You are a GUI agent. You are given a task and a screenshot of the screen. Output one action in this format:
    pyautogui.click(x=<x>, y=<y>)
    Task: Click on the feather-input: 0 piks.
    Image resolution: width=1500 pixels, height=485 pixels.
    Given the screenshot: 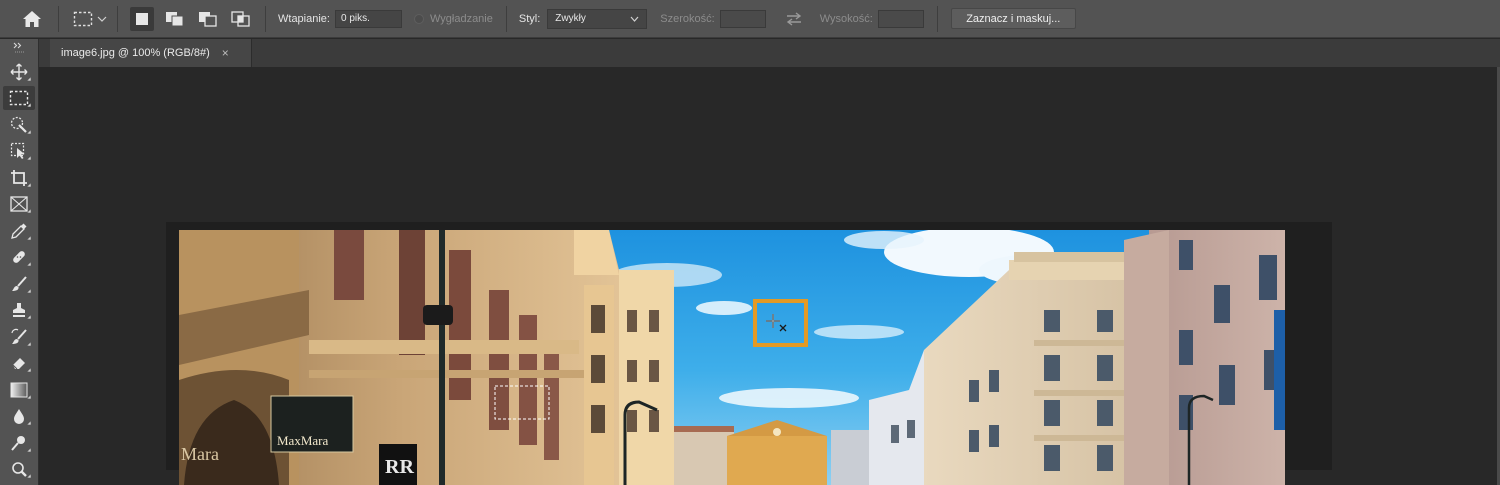 What is the action you would take?
    pyautogui.click(x=368, y=18)
    